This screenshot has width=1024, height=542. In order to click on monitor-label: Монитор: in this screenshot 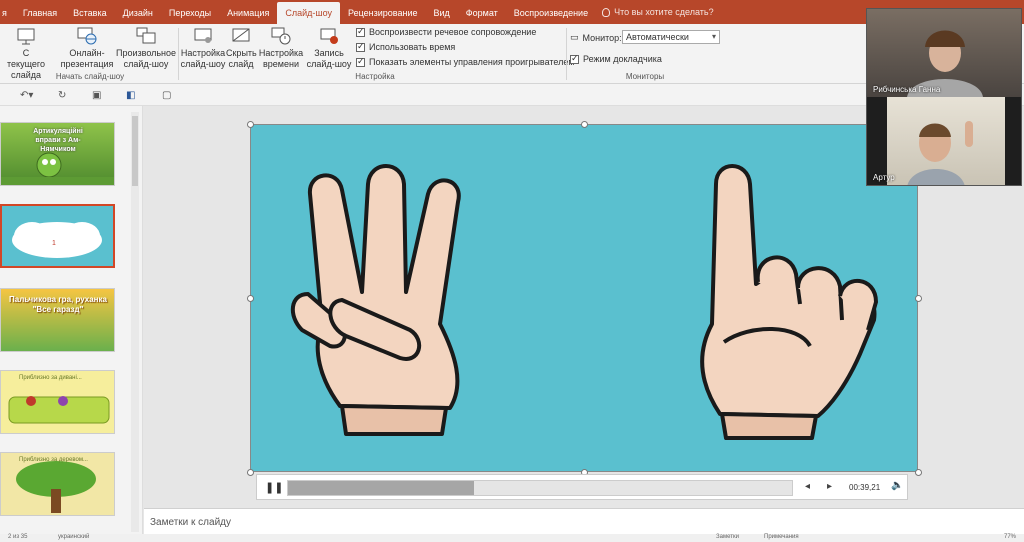, I will do `click(602, 37)`.